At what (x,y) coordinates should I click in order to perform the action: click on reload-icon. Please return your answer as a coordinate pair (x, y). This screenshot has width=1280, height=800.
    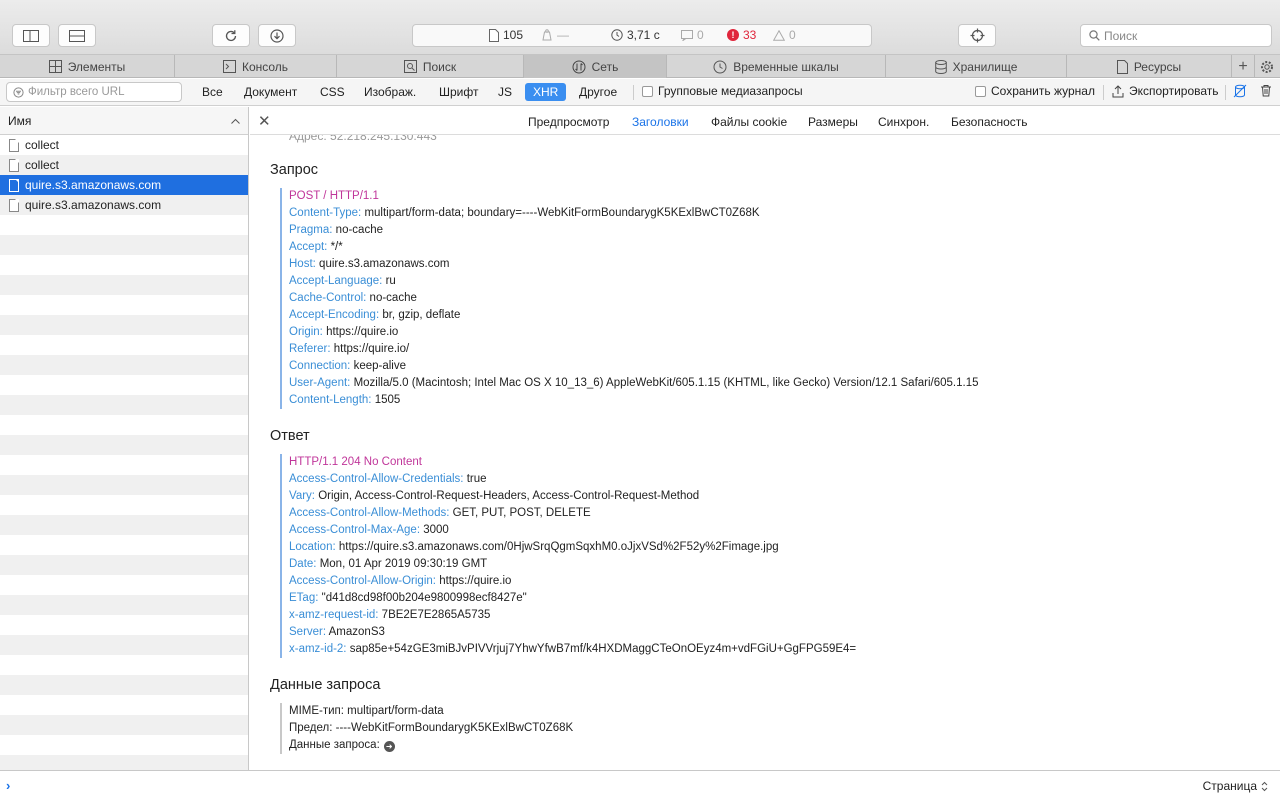
    Looking at the image, I should click on (231, 35).